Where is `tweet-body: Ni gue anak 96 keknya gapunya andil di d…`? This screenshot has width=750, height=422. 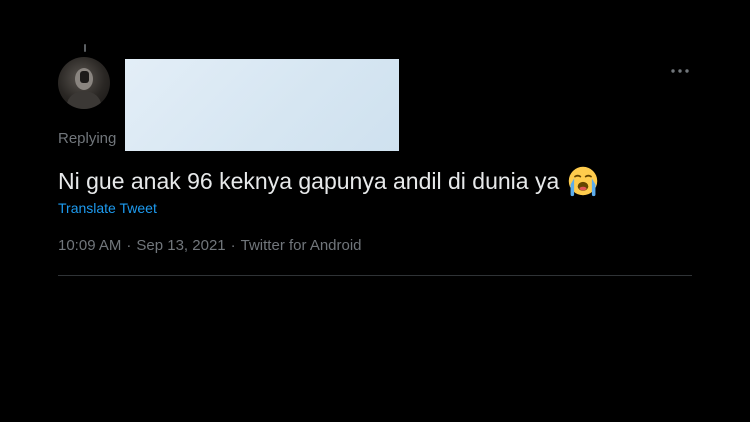 tweet-body: Ni gue anak 96 keknya gapunya andil di d… is located at coordinates (309, 180).